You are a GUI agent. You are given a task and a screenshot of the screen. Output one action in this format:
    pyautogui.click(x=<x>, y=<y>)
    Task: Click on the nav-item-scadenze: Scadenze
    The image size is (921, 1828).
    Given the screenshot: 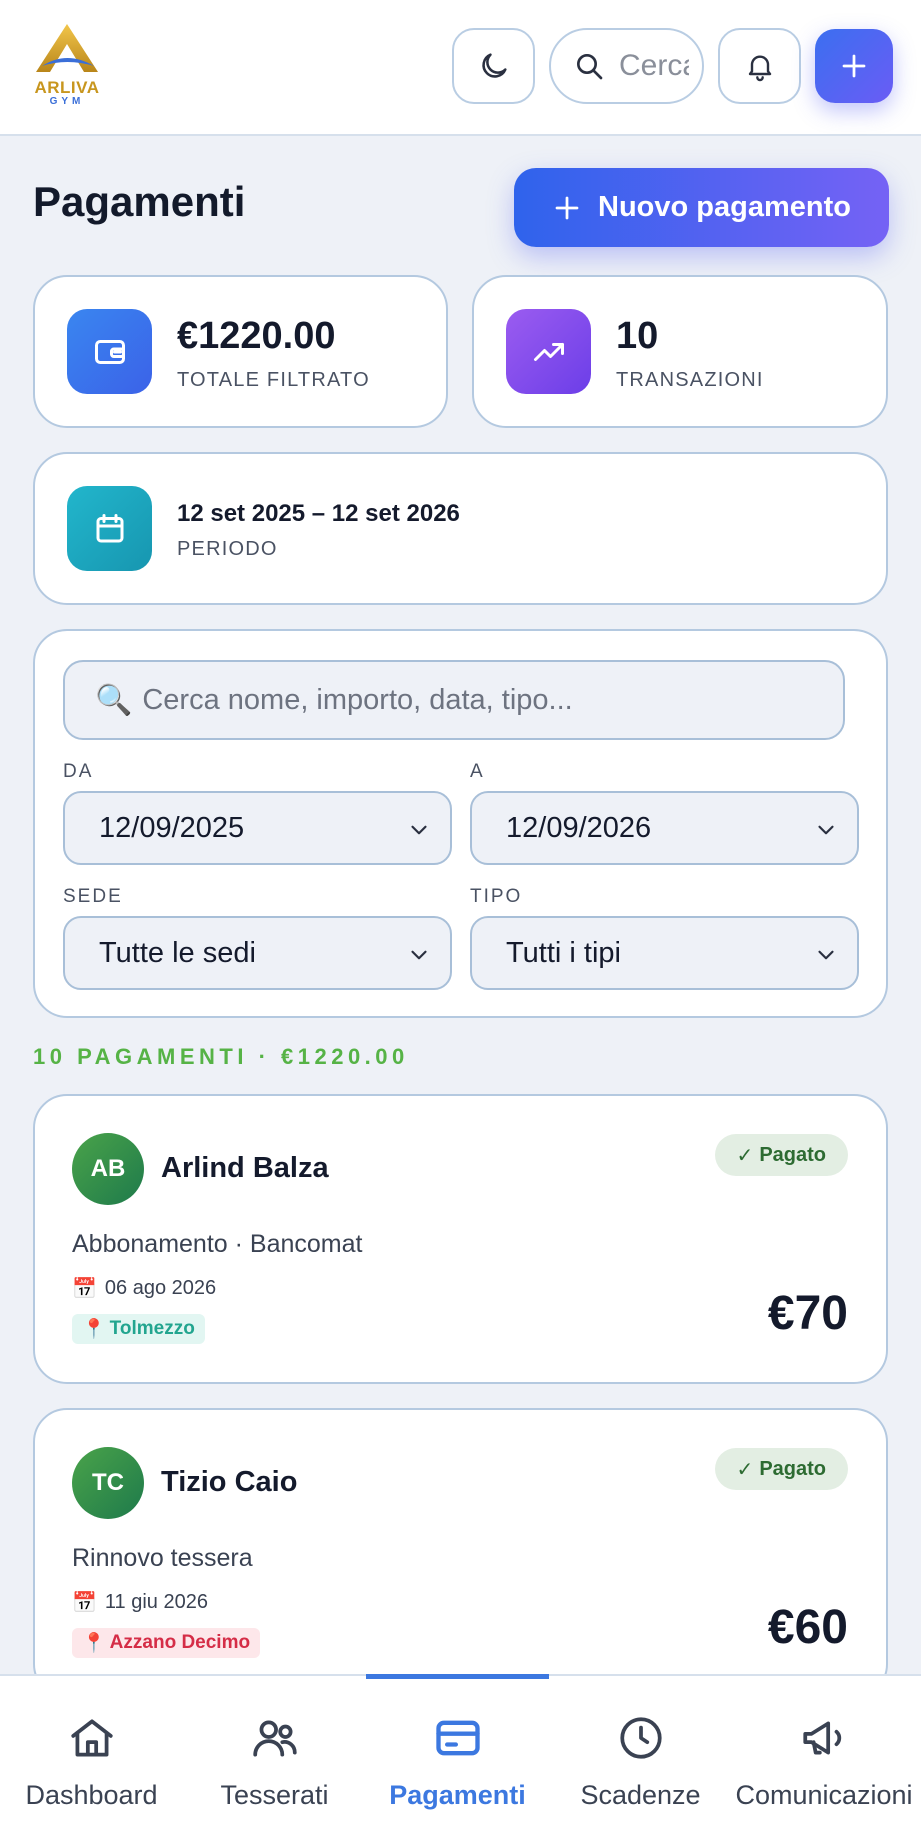 What is the action you would take?
    pyautogui.click(x=640, y=1752)
    